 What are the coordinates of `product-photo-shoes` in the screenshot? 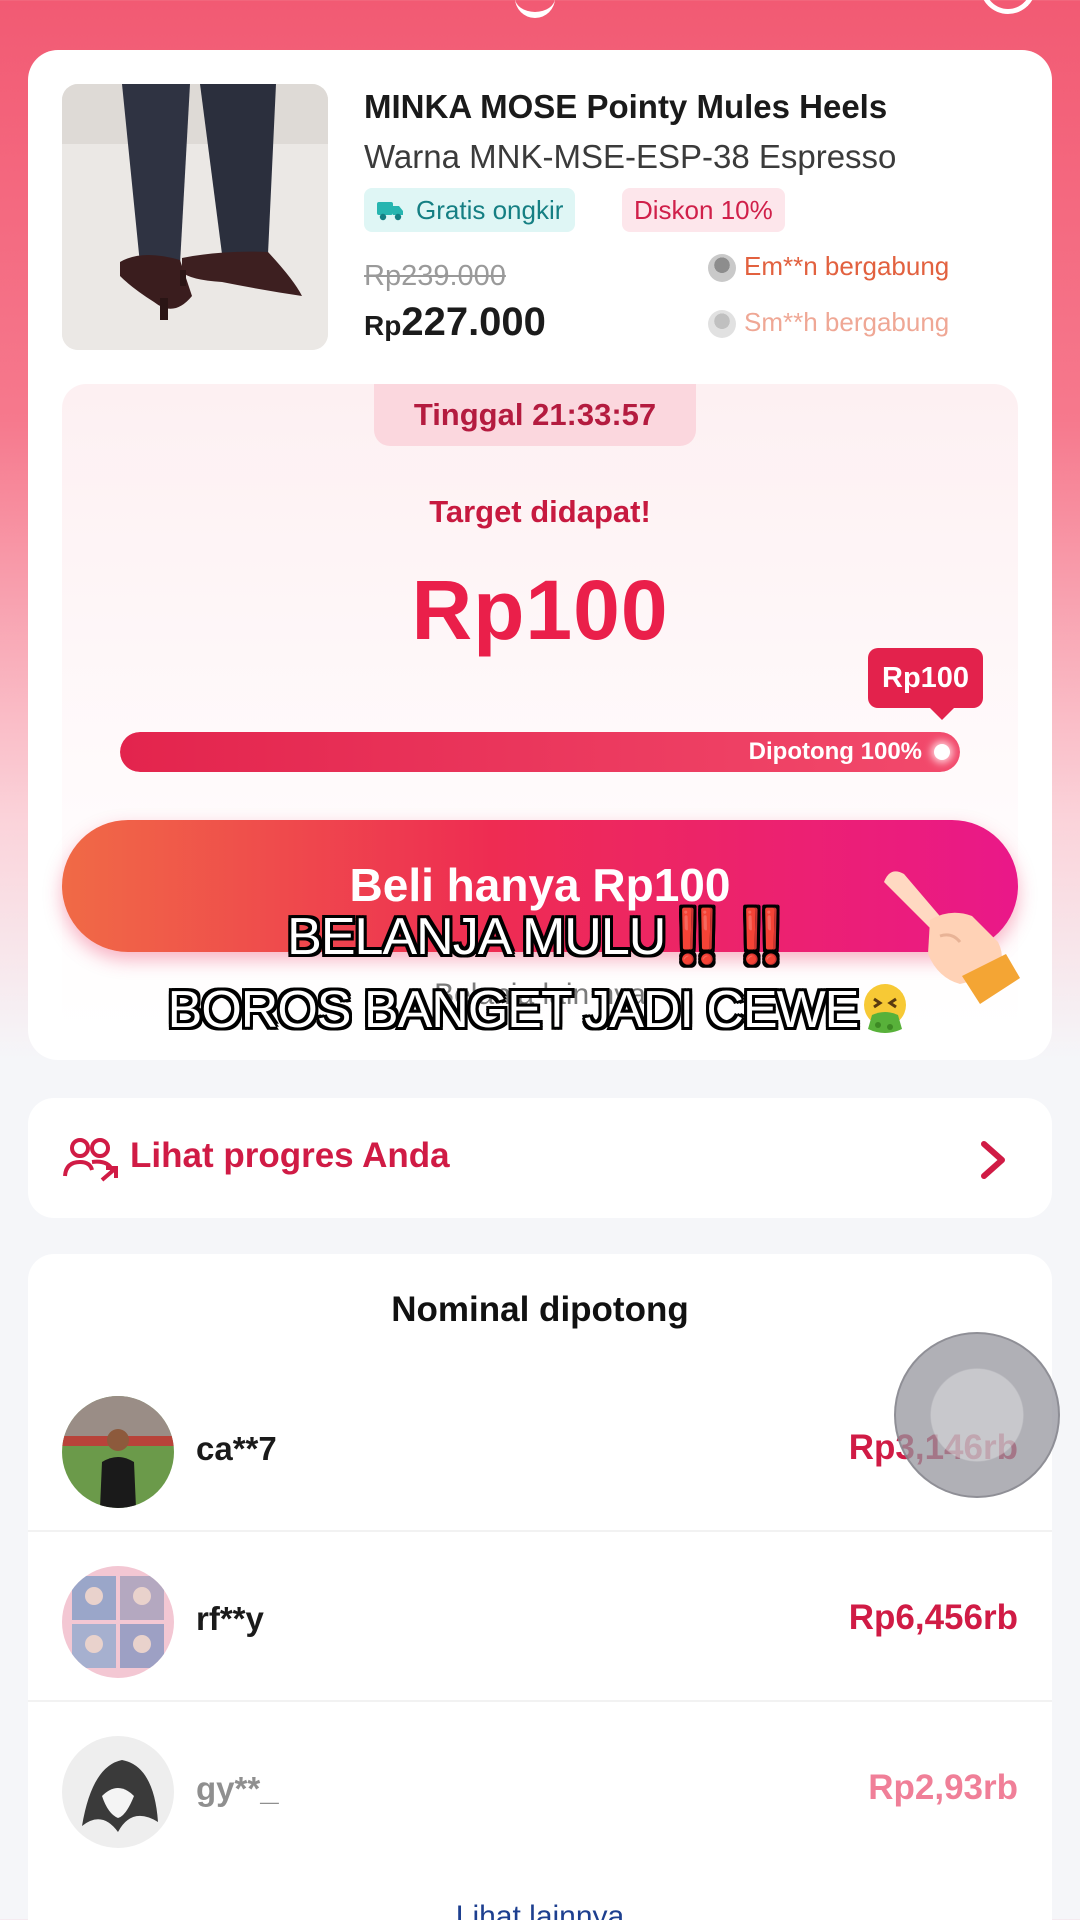 It's located at (195, 217).